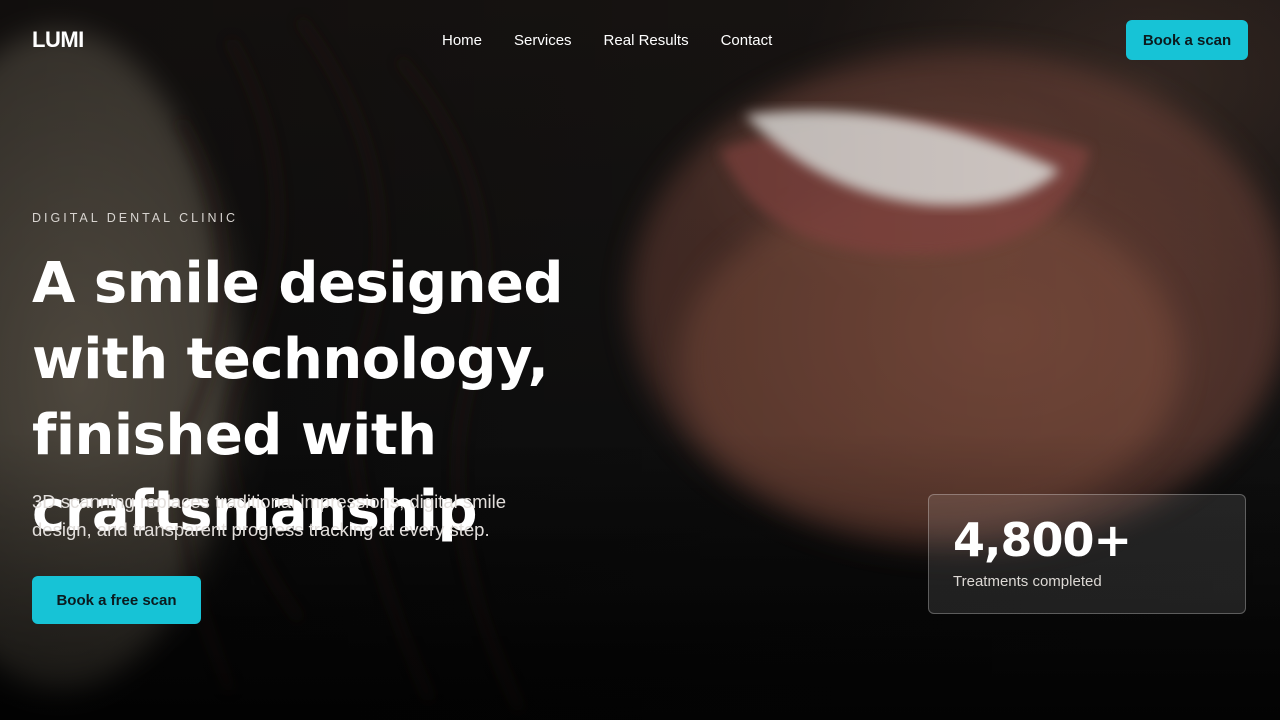 This screenshot has height=720, width=1280. Describe the element at coordinates (646, 40) in the screenshot. I see `nav-link-real-results: Real Results` at that location.